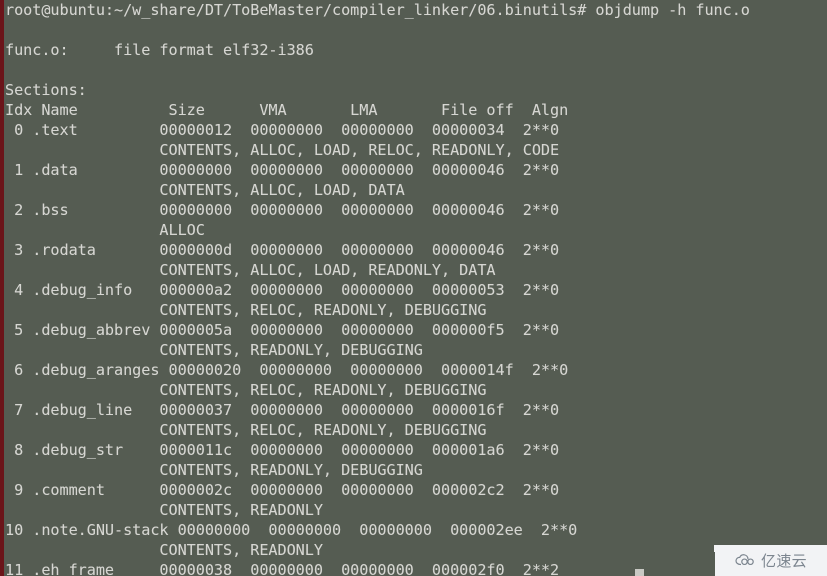 The image size is (827, 576). What do you see at coordinates (159, 50) in the screenshot?
I see `file-format-line: func.o: file format elf32-i386` at bounding box center [159, 50].